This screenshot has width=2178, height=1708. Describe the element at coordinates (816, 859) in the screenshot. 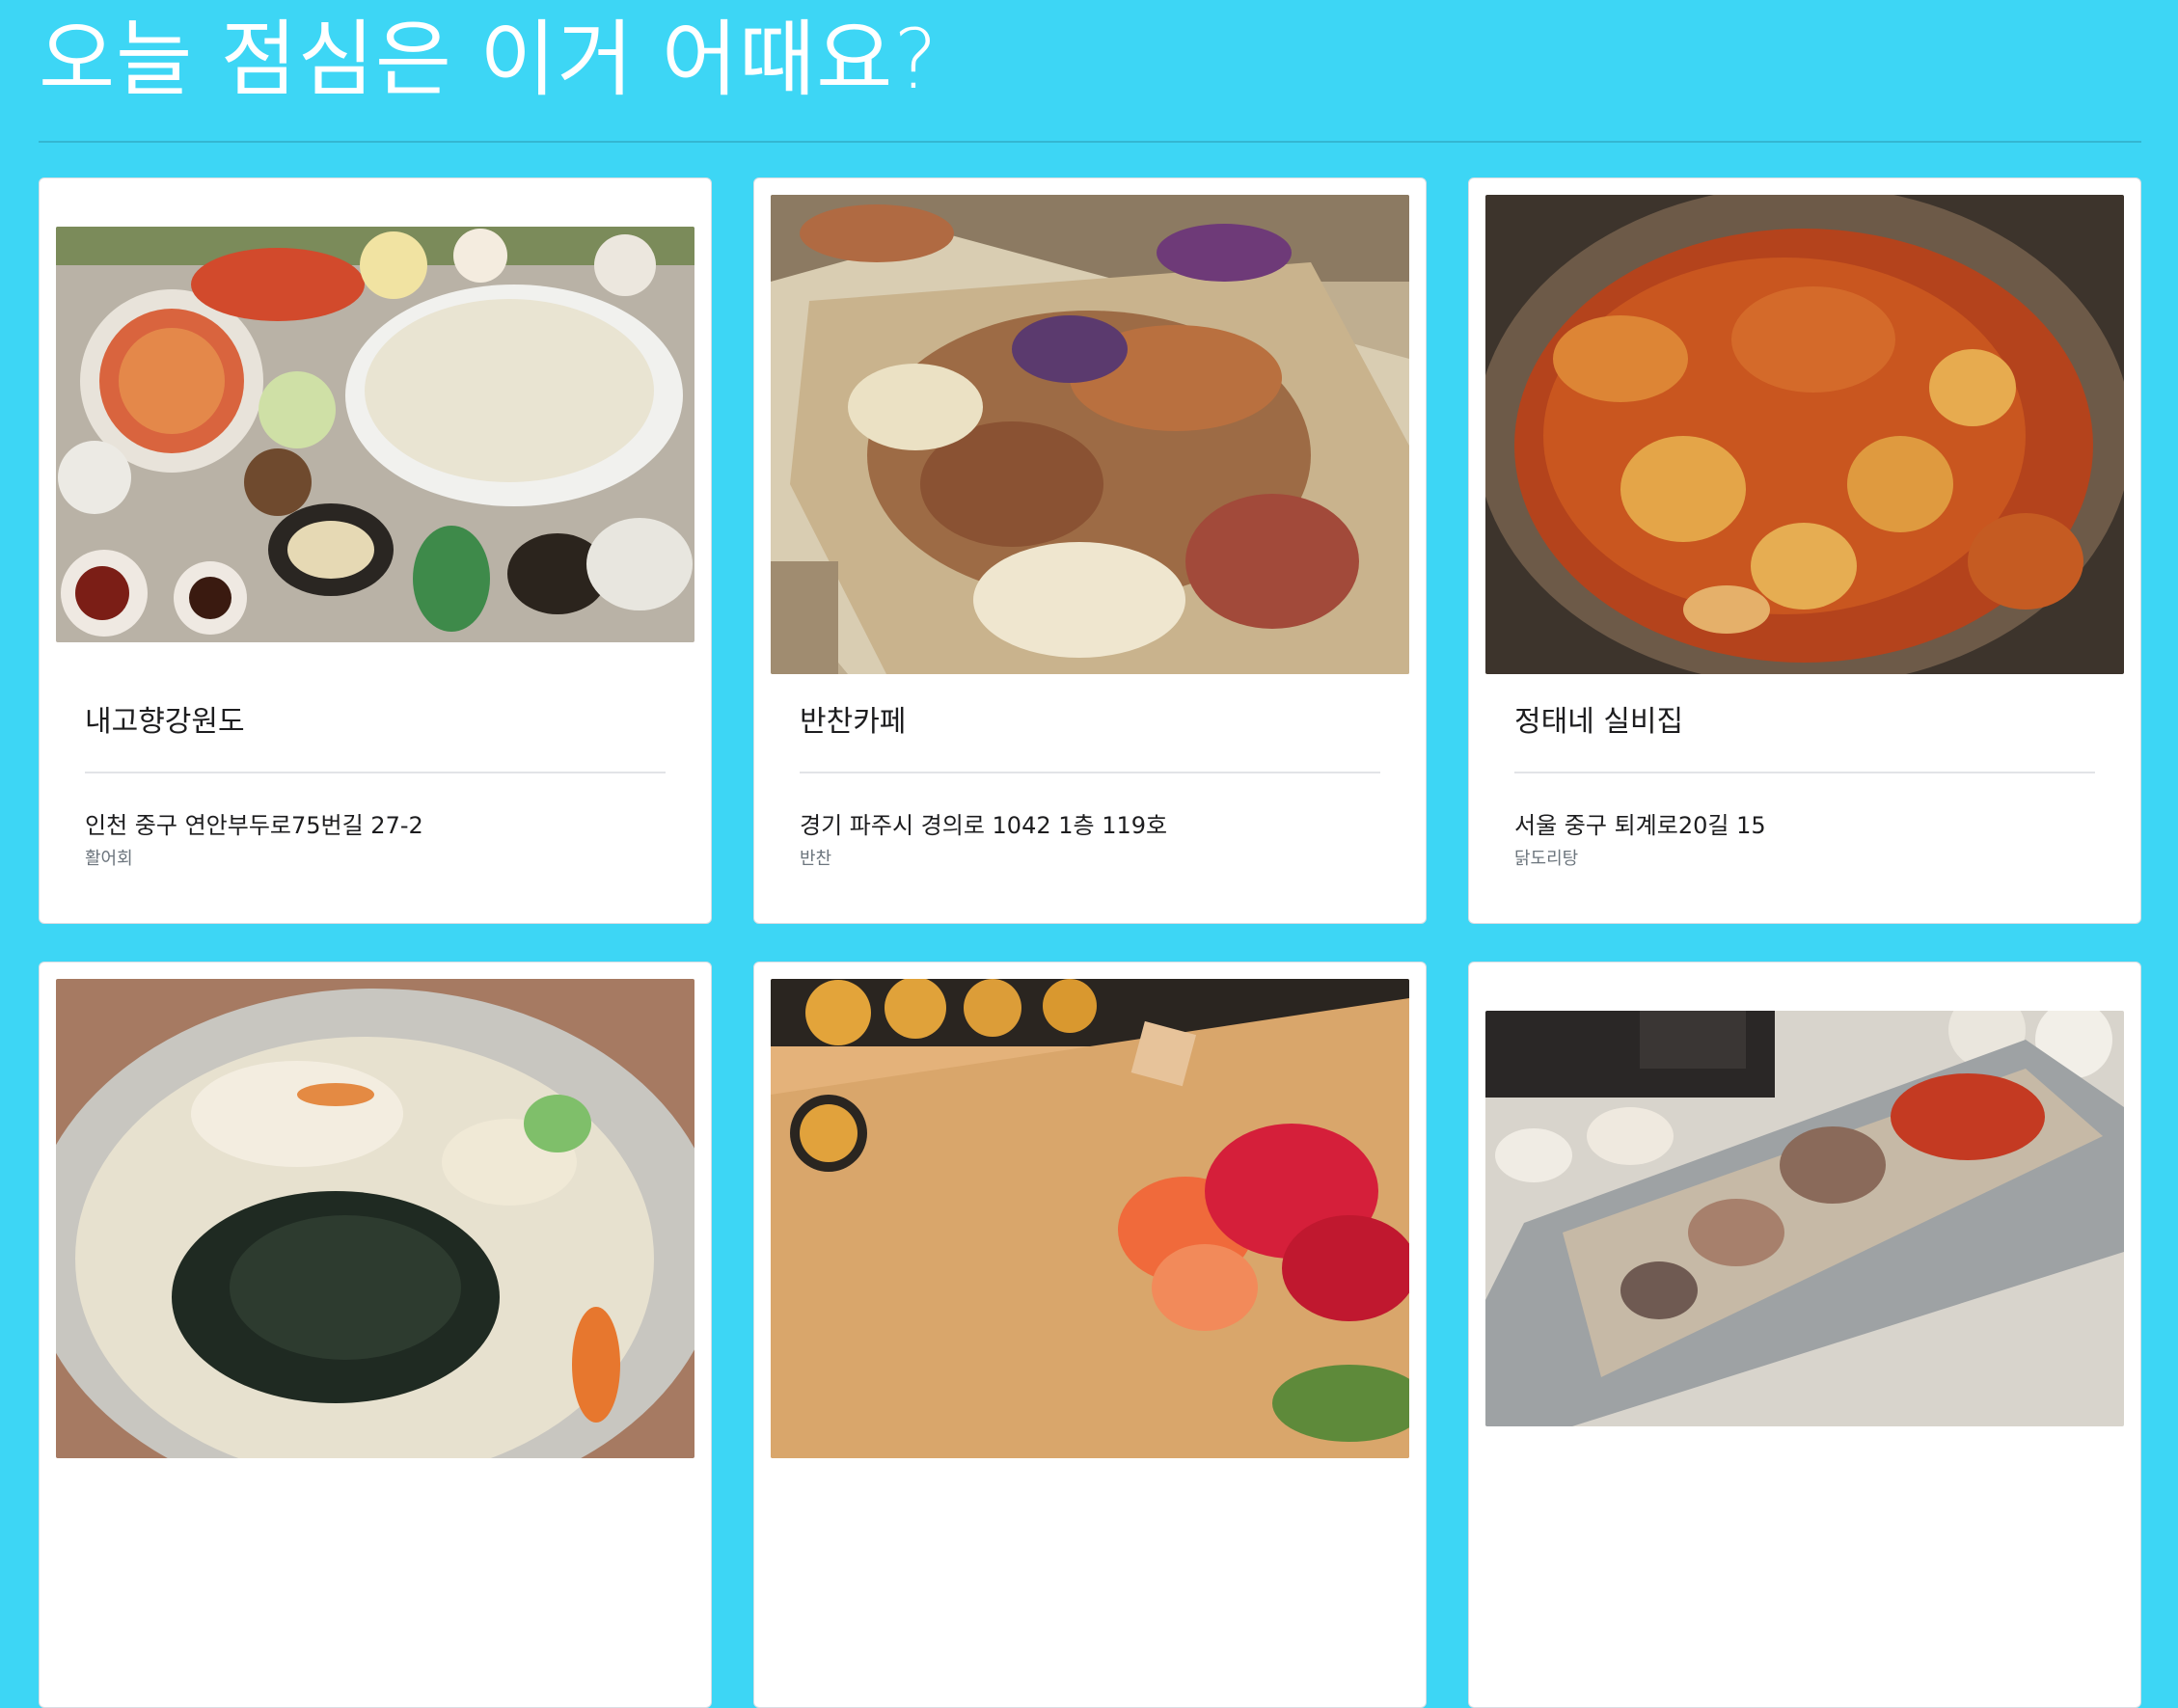

I see `restaurant-category: 반찬` at that location.